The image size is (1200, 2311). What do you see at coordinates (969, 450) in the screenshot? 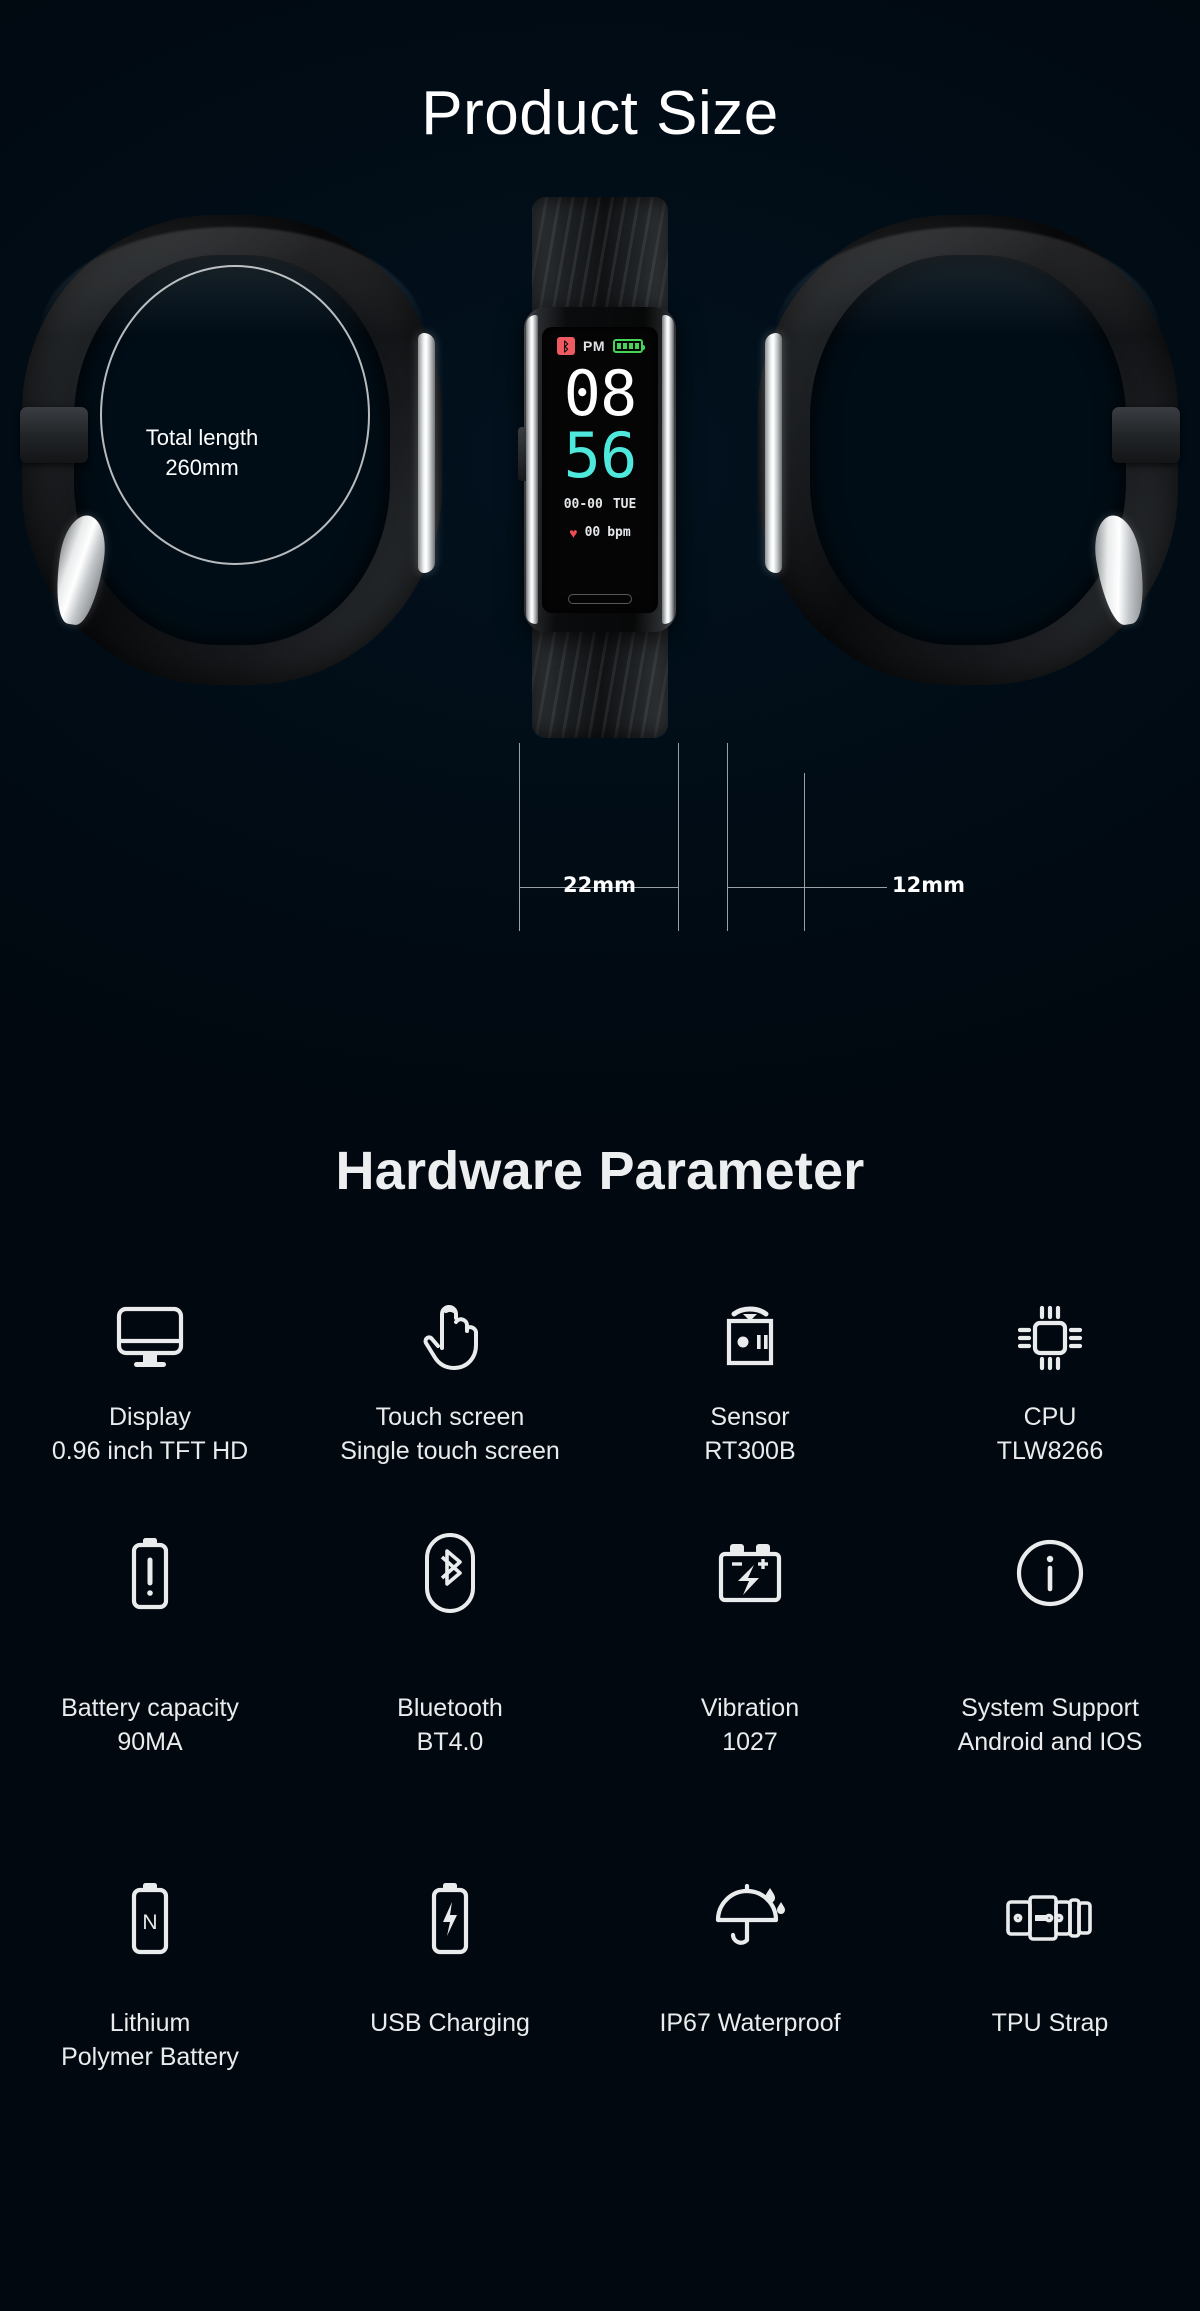
I see `watch-band-right` at bounding box center [969, 450].